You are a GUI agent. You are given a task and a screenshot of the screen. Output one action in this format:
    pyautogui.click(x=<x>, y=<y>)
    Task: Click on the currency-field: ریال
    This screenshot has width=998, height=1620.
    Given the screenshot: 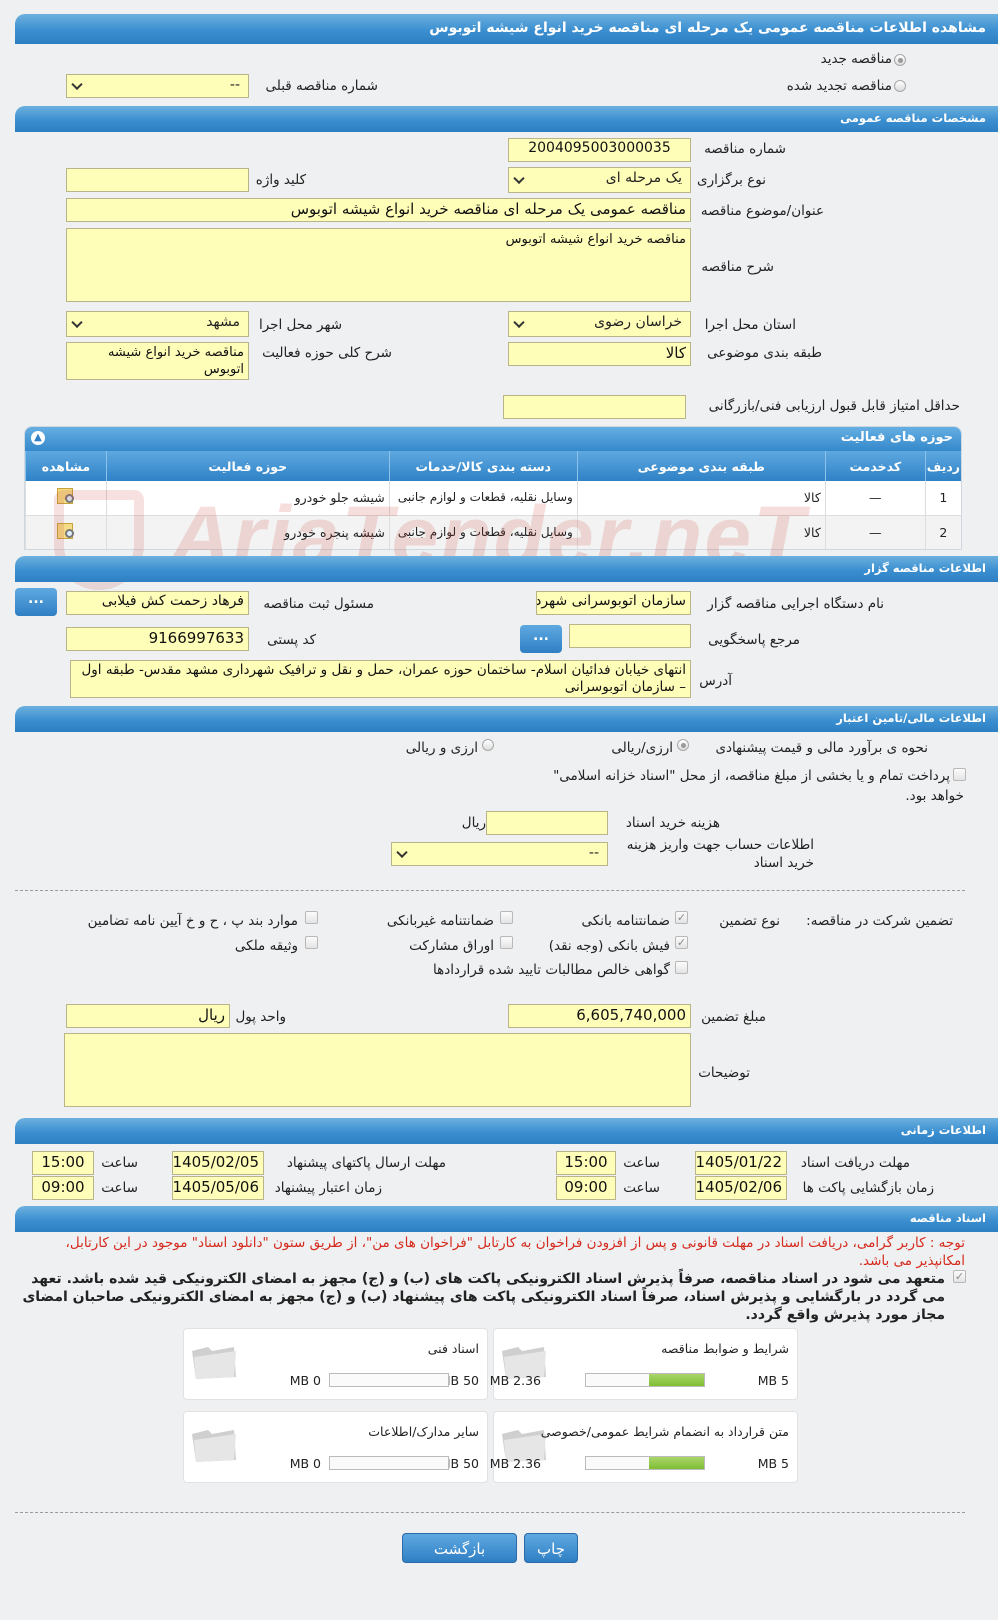 What is the action you would take?
    pyautogui.click(x=148, y=1016)
    